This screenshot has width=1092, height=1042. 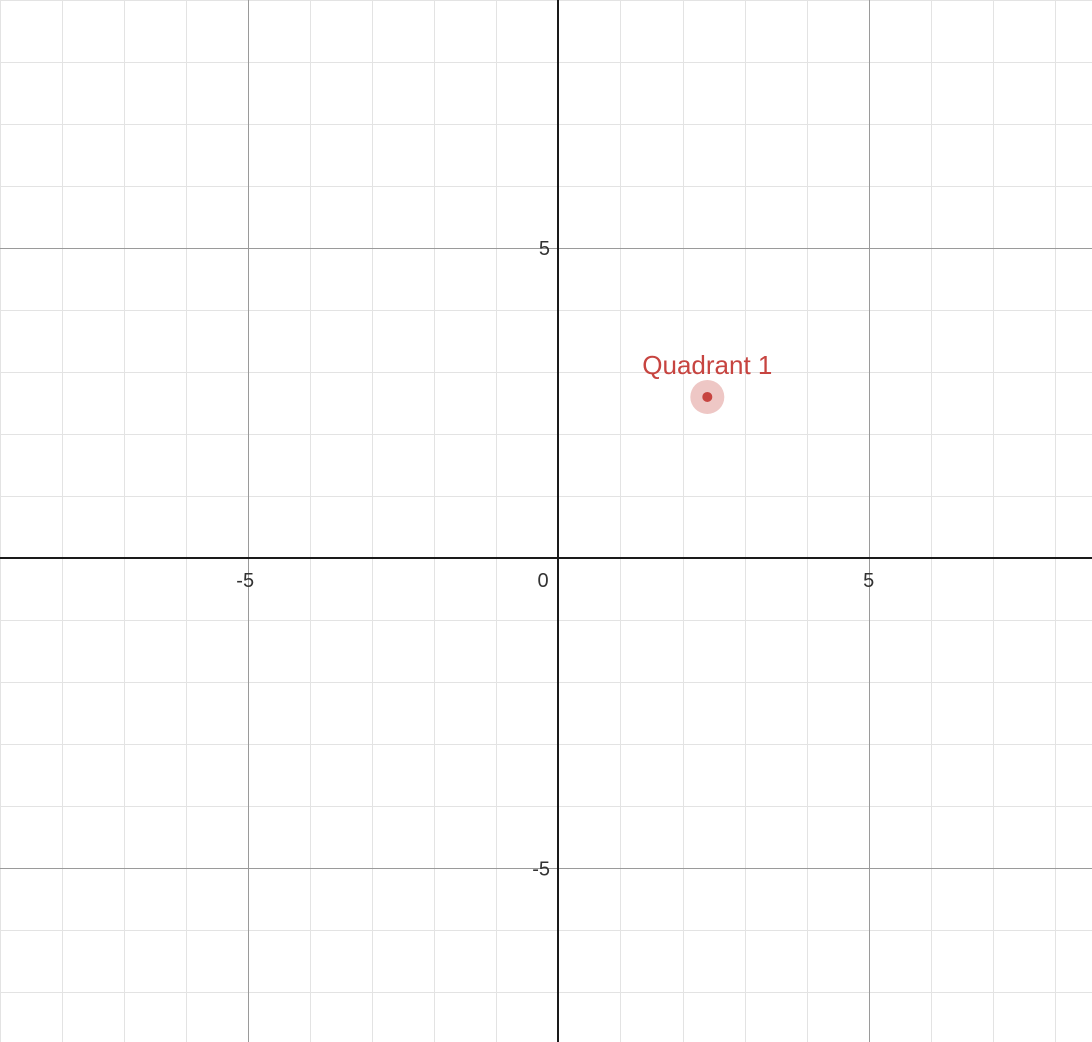 What do you see at coordinates (707, 396) in the screenshot?
I see `point-marker` at bounding box center [707, 396].